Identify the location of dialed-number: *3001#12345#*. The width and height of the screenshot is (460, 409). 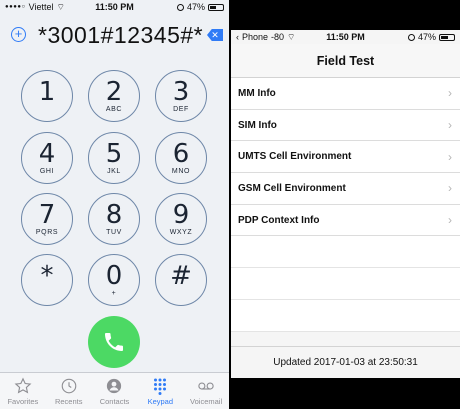
(121, 35).